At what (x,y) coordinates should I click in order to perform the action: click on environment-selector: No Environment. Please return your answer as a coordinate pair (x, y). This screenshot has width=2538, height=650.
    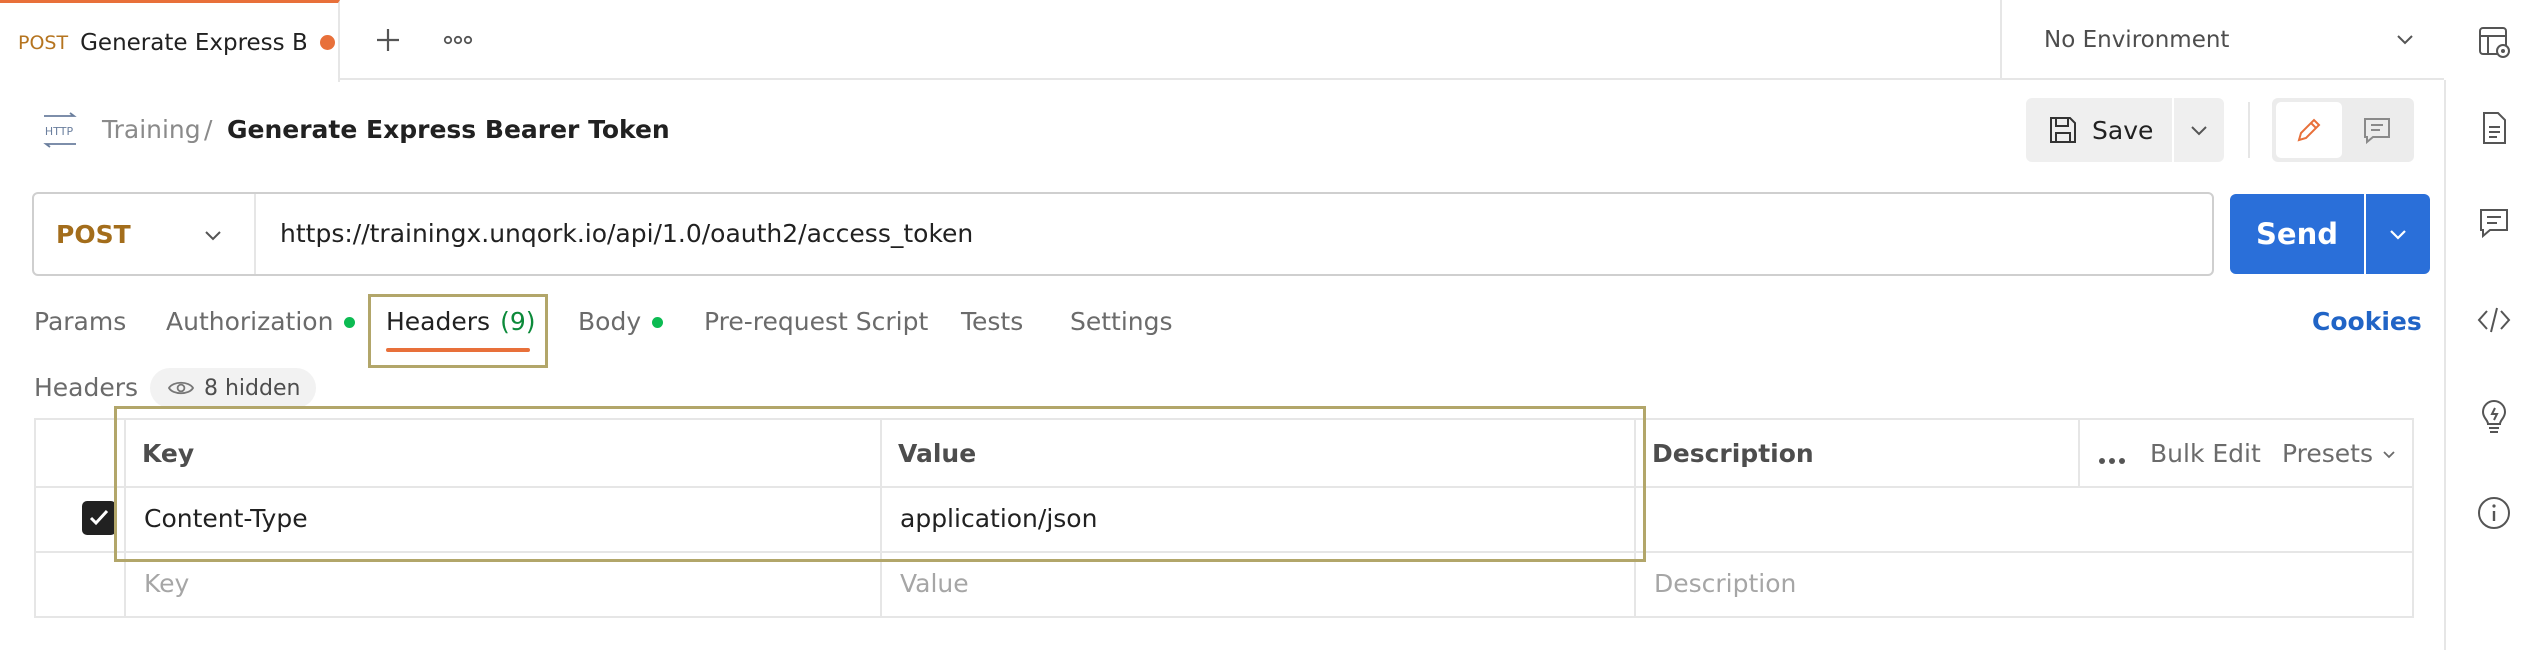
    Looking at the image, I should click on (2222, 40).